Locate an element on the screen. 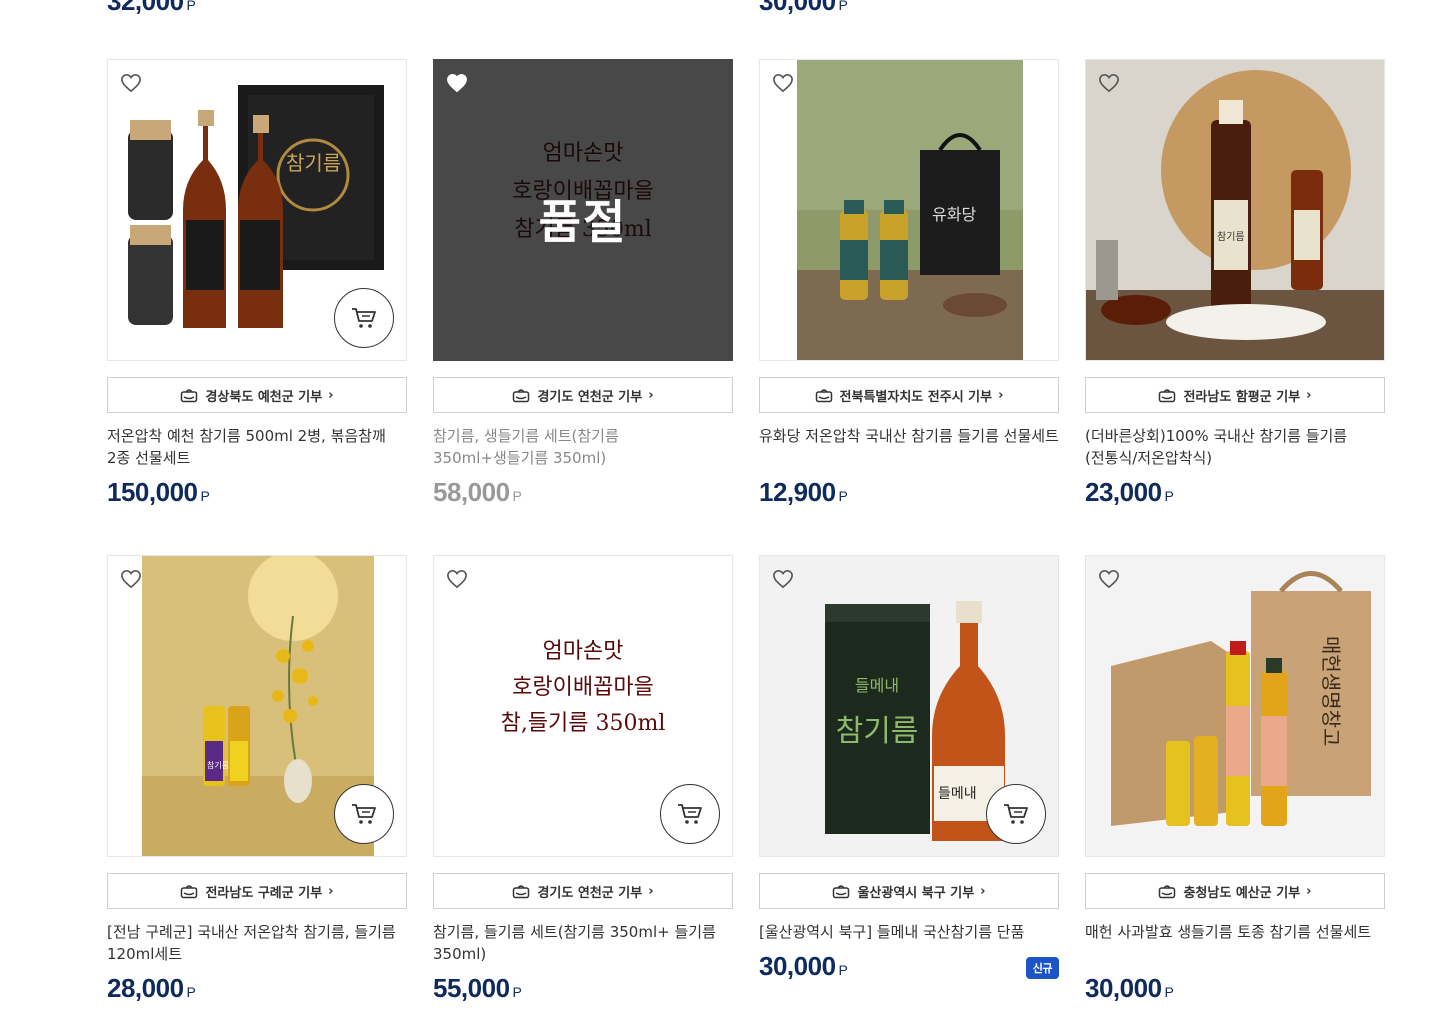  product-title: (더바른상회)100% 국내산 참기름 들기름 (전통식/저온압착식) is located at coordinates (1235, 447).